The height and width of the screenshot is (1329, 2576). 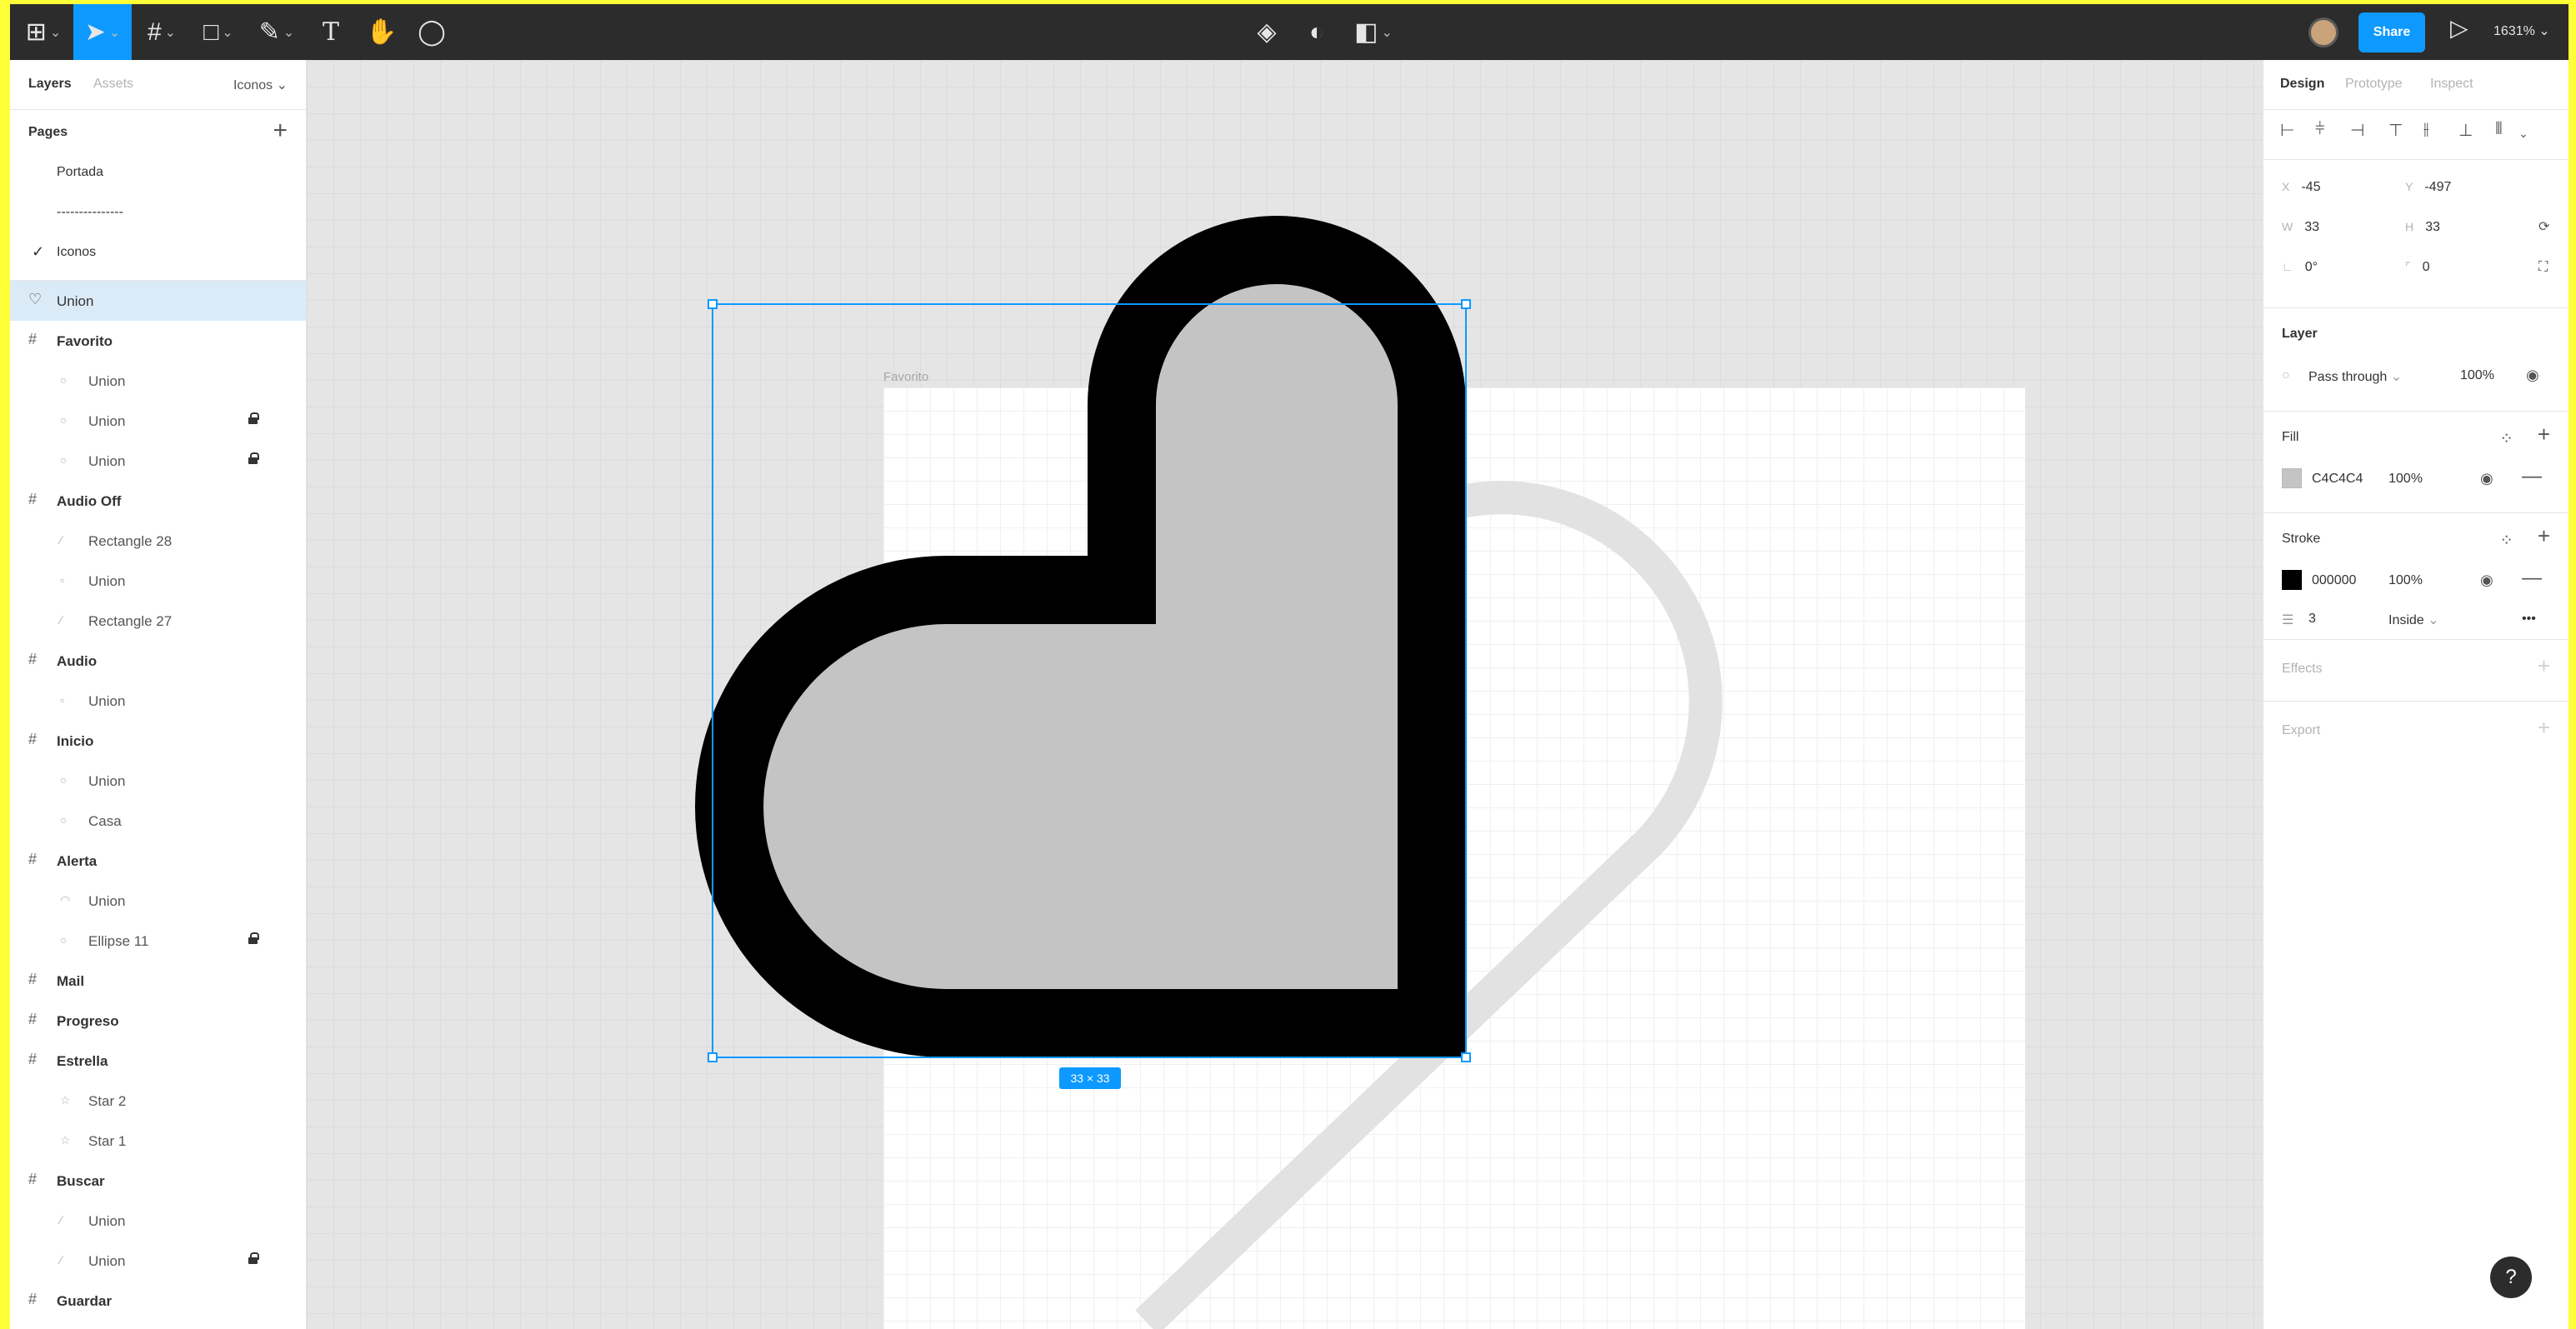 What do you see at coordinates (2413, 620) in the screenshot?
I see `stroke-position-select: Inside ⌄` at bounding box center [2413, 620].